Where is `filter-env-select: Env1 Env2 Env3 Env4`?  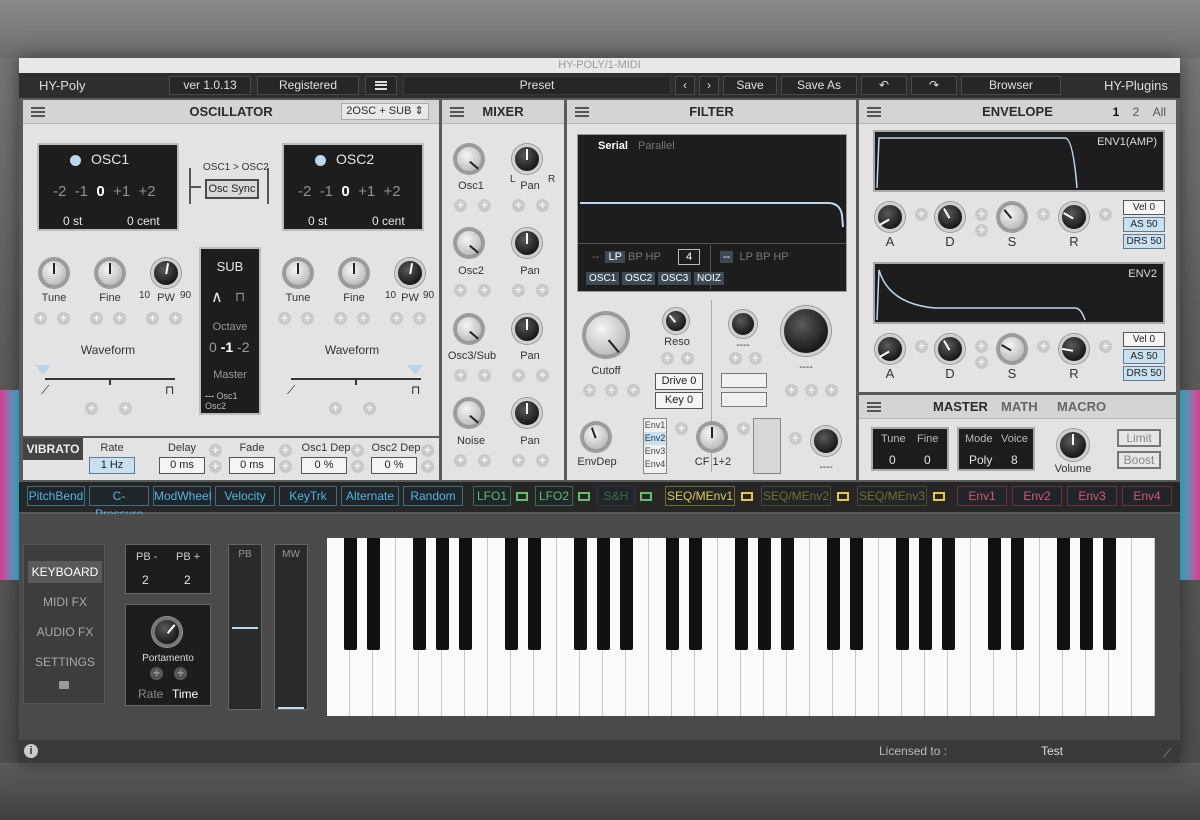 filter-env-select: Env1 Env2 Env3 Env4 is located at coordinates (655, 446).